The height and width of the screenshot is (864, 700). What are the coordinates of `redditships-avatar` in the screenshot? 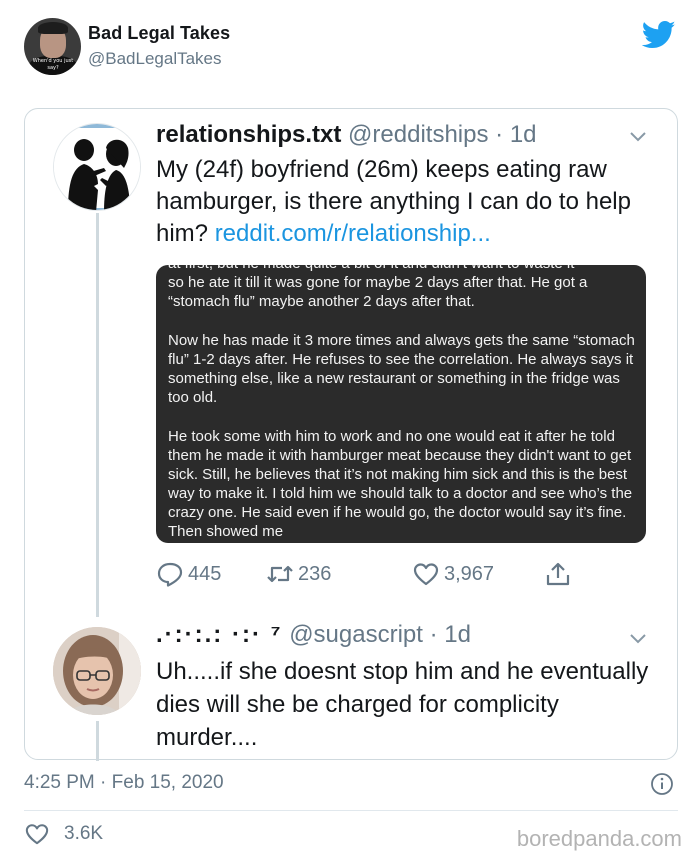 It's located at (97, 167).